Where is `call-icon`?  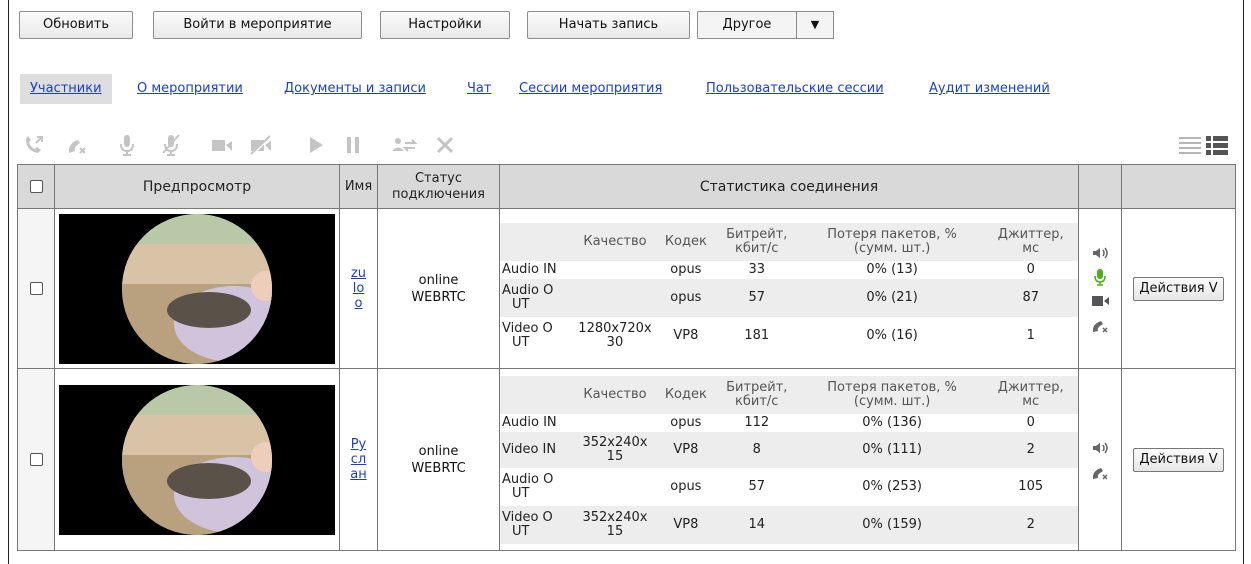
call-icon is located at coordinates (34, 145).